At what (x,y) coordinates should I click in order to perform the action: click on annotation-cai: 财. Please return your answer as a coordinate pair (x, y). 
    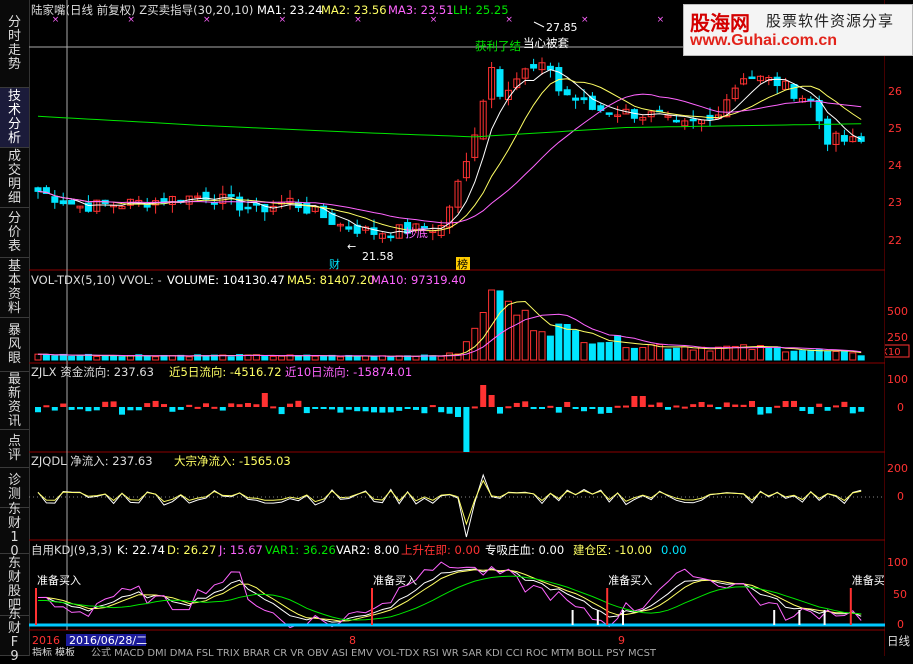
    Looking at the image, I should click on (334, 264).